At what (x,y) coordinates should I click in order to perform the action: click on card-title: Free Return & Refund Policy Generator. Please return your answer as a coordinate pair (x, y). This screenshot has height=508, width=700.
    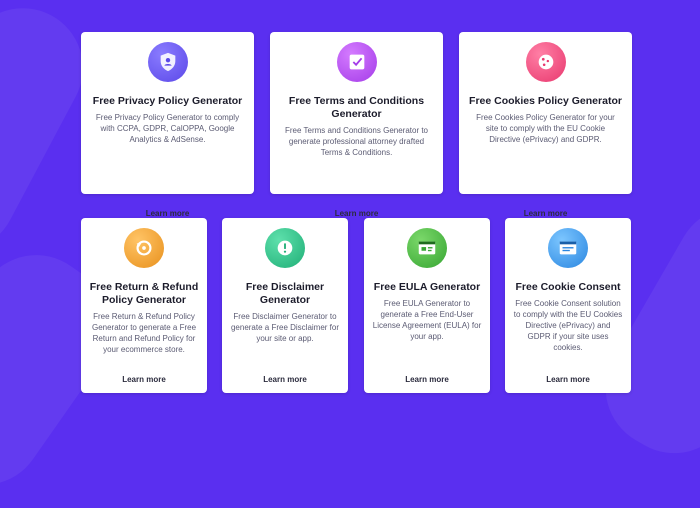
    Looking at the image, I should click on (144, 293).